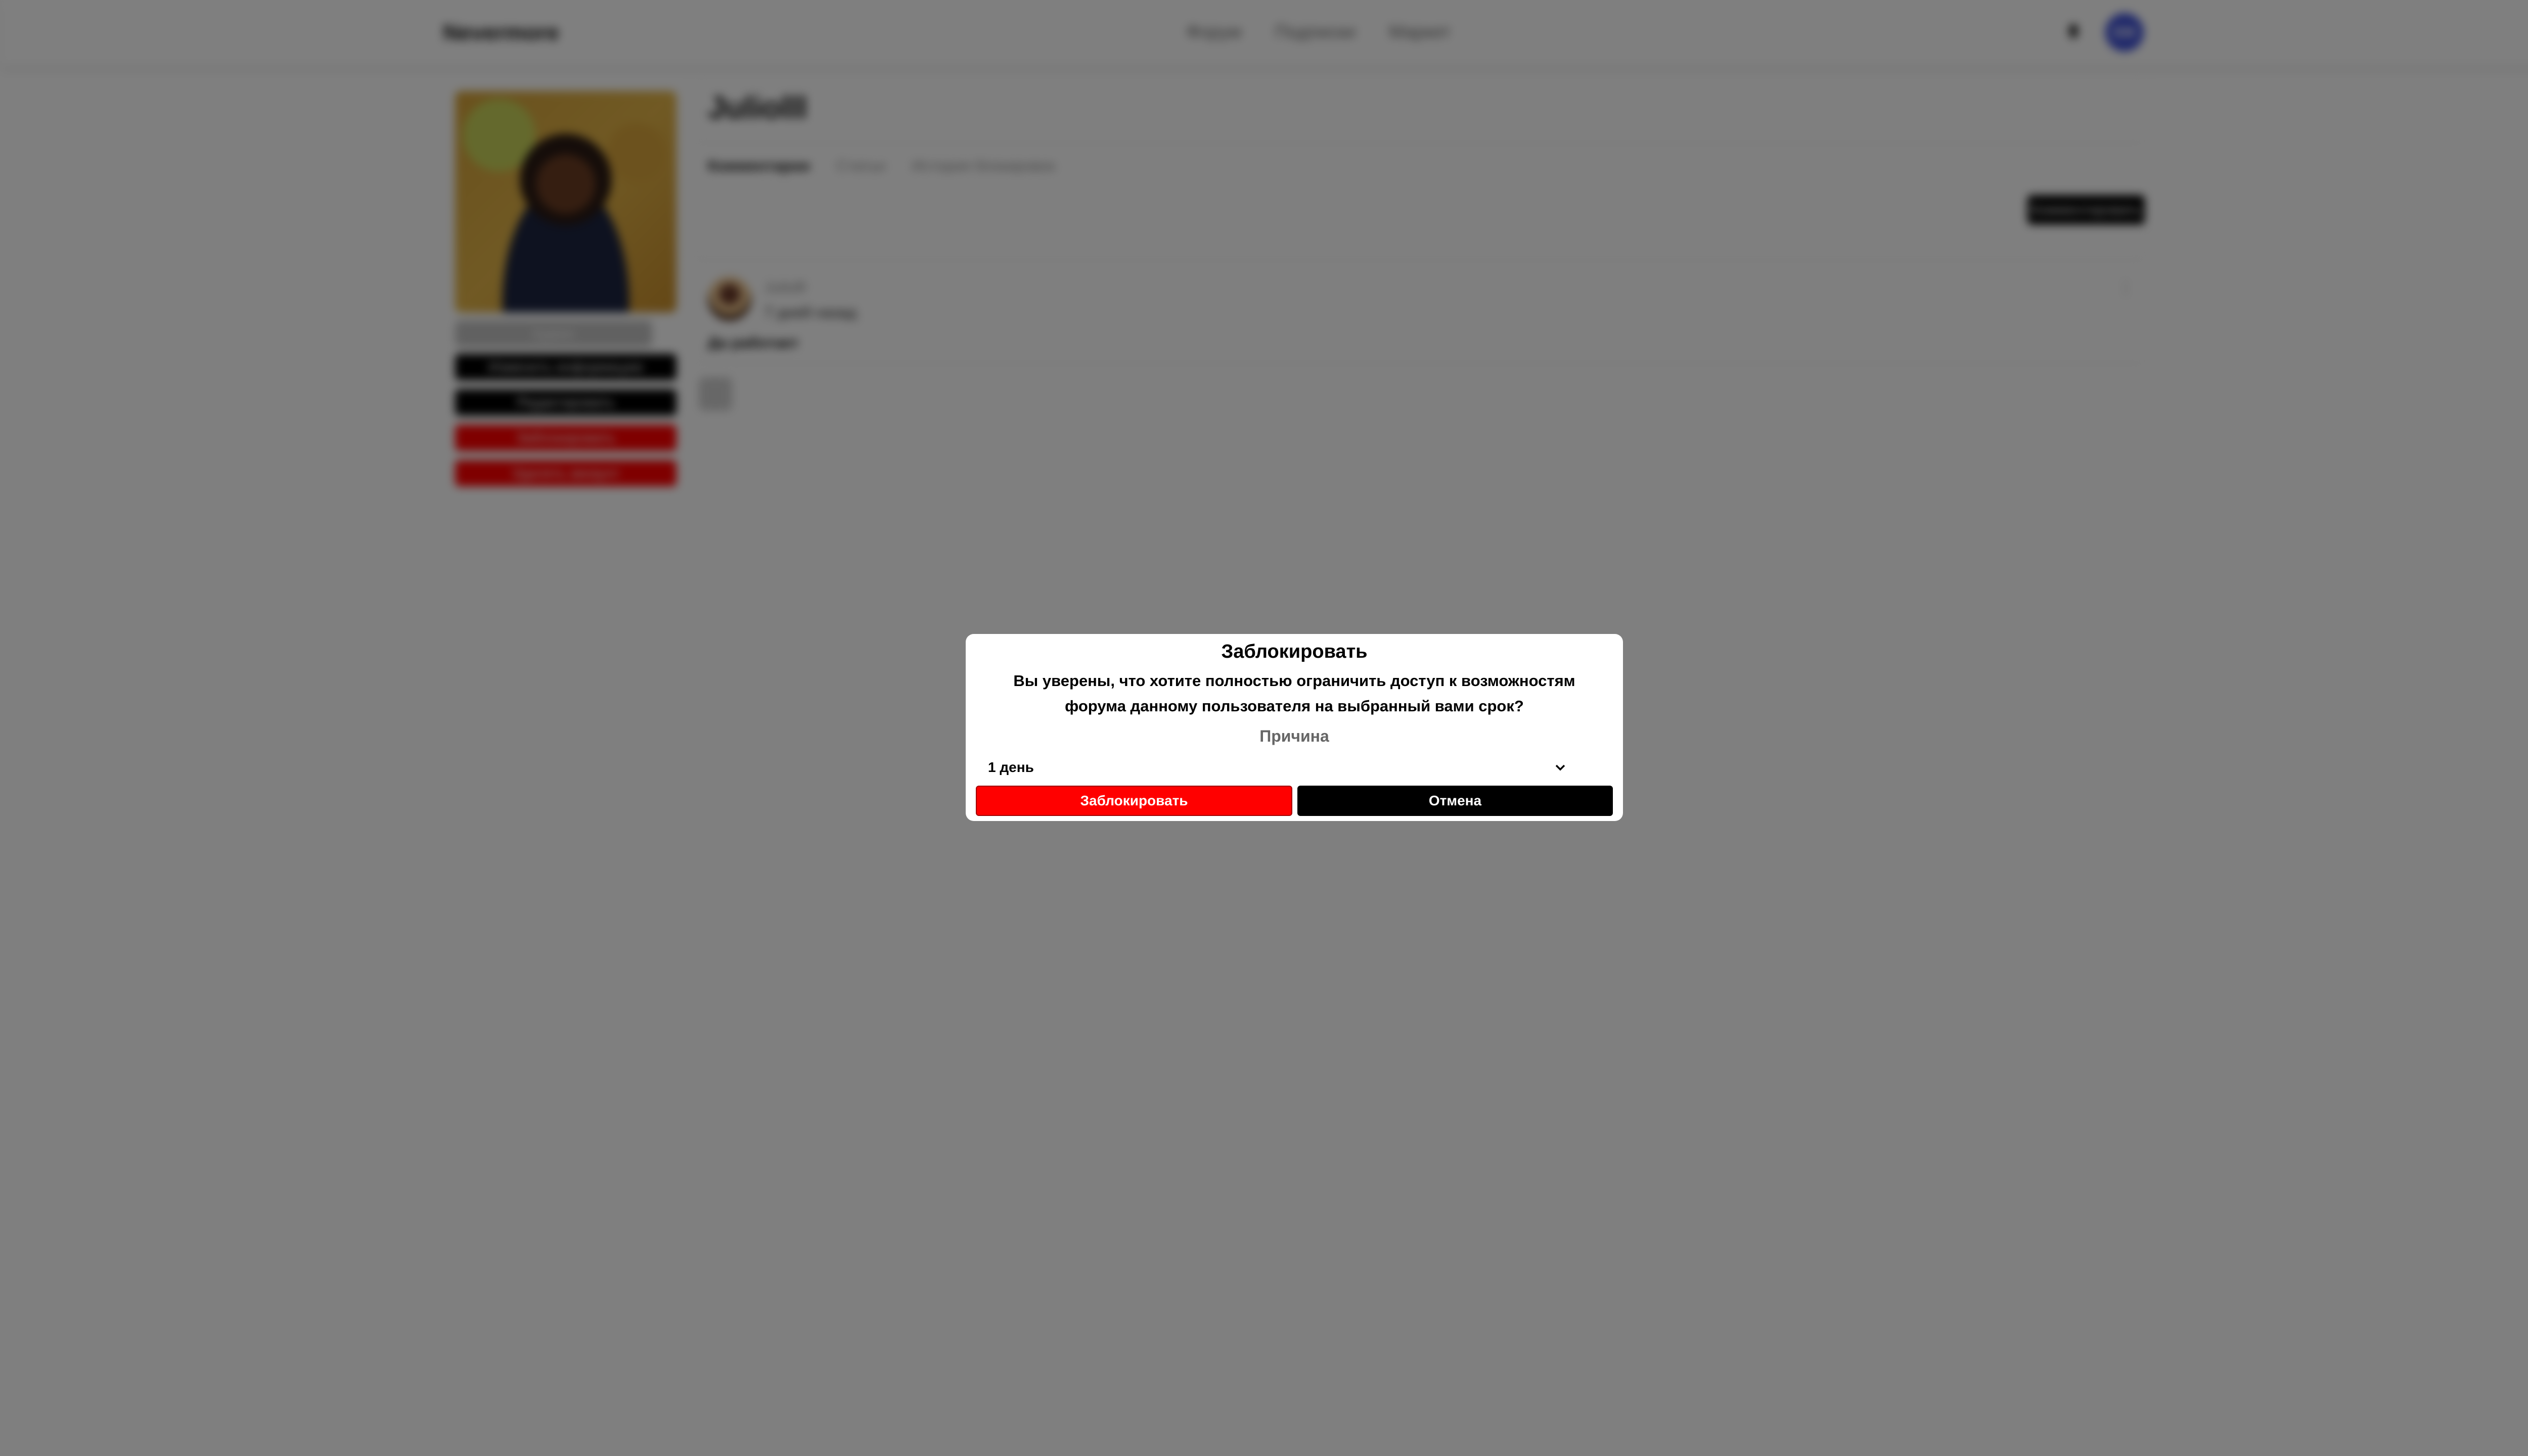 The width and height of the screenshot is (2528, 1456). Describe the element at coordinates (1295, 651) in the screenshot. I see `dialog-title: Заблокировать` at that location.